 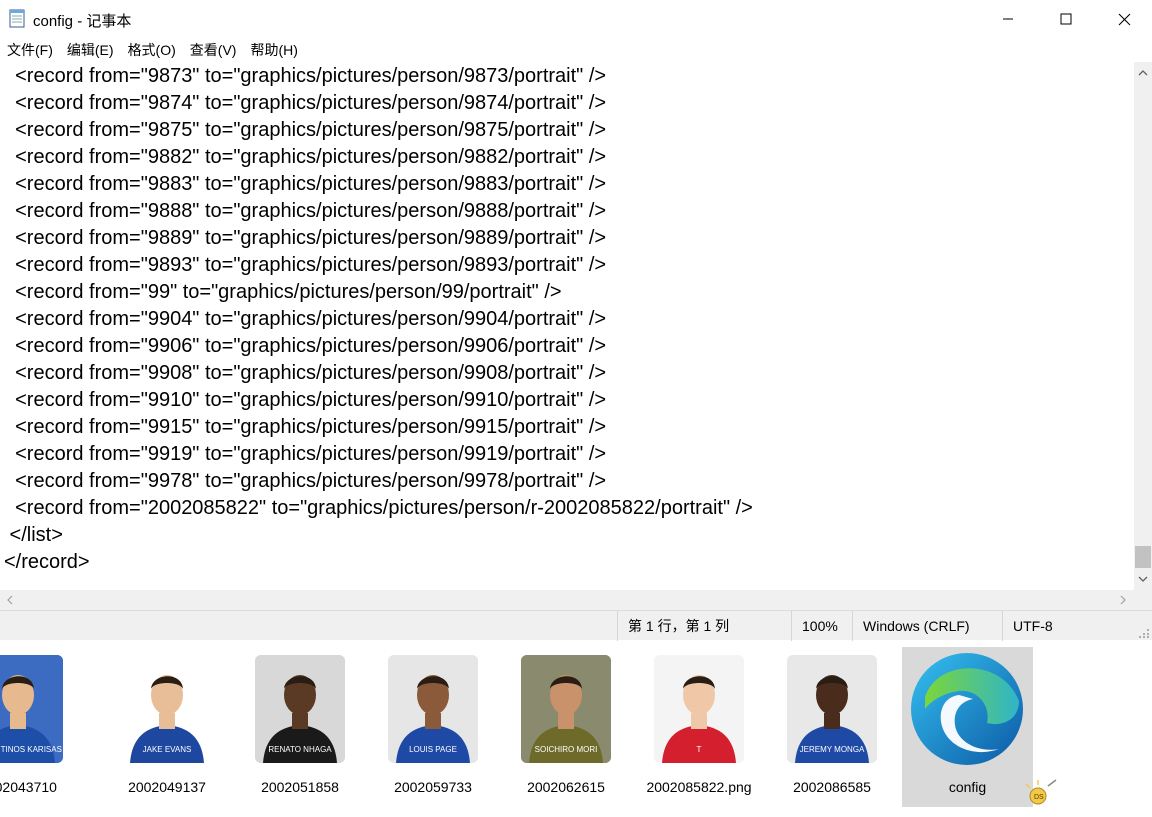 What do you see at coordinates (967, 709) in the screenshot?
I see `edge-browser-icon` at bounding box center [967, 709].